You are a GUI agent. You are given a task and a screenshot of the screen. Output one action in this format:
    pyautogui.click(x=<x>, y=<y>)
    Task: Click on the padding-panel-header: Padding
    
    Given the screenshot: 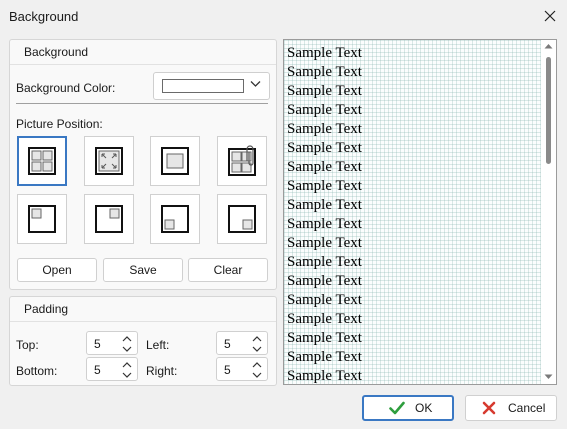 What is the action you would take?
    pyautogui.click(x=143, y=309)
    